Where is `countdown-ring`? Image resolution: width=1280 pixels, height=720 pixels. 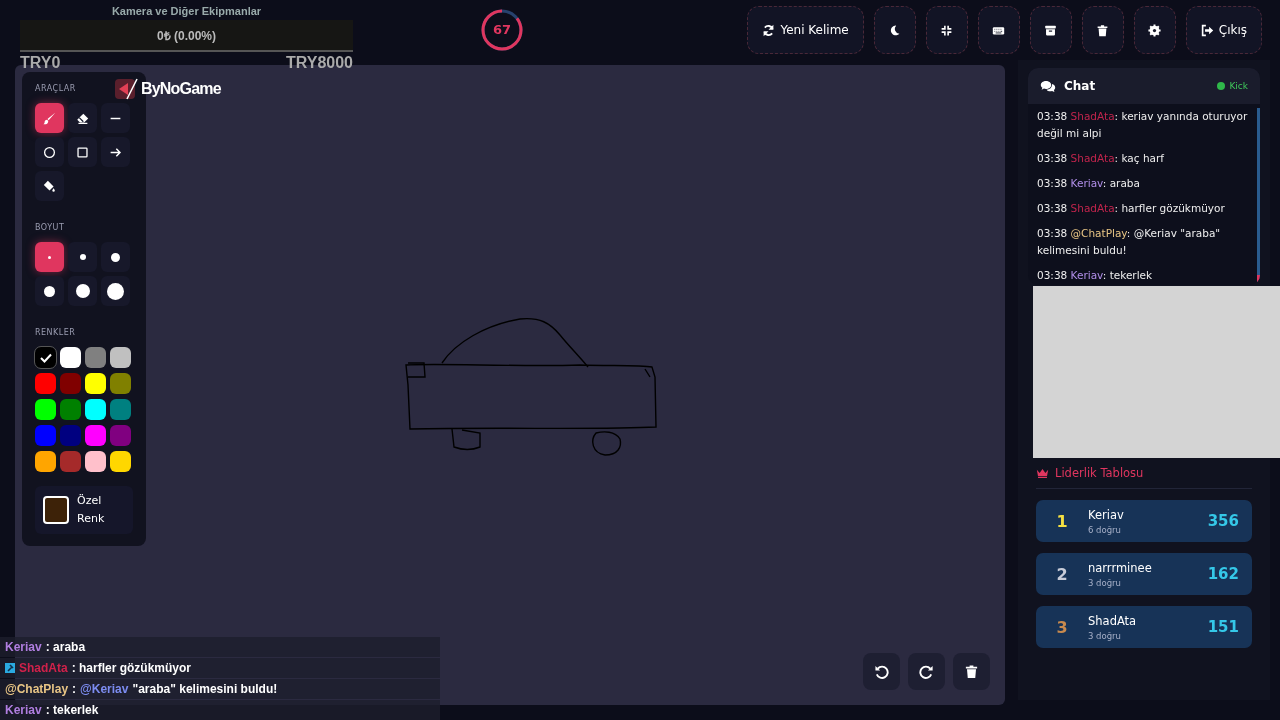 countdown-ring is located at coordinates (502, 30).